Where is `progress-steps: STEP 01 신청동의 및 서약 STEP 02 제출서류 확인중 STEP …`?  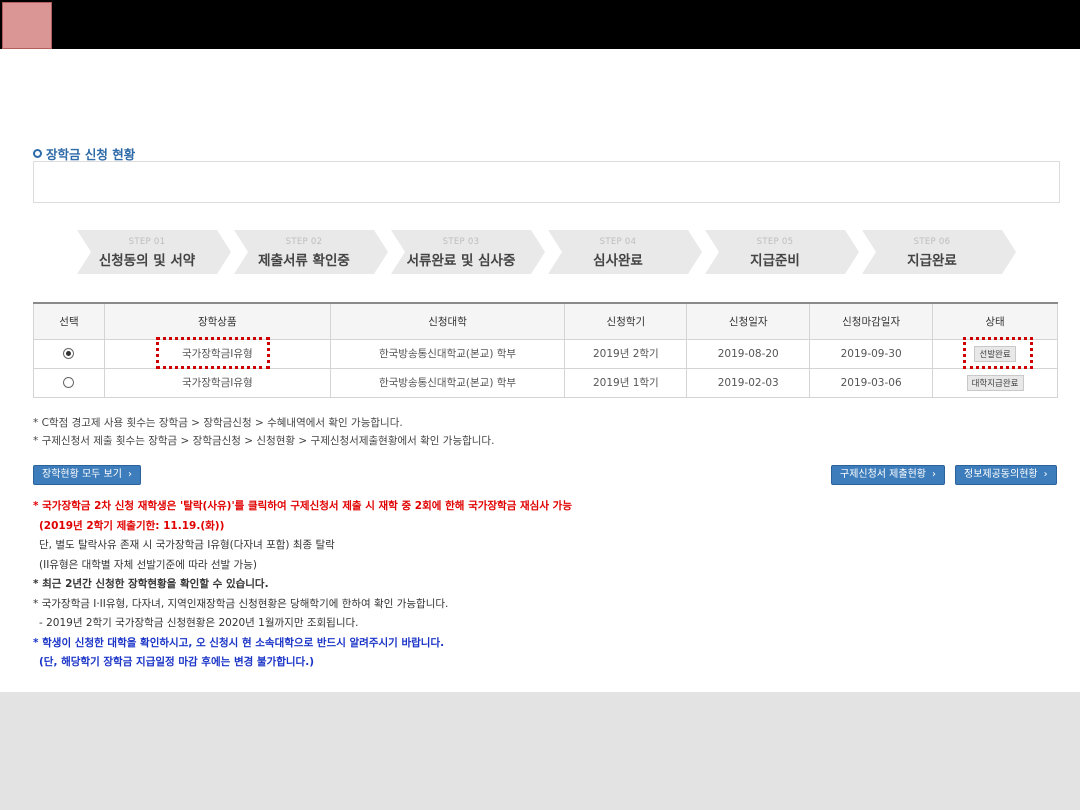 progress-steps: STEP 01 신청동의 및 서약 STEP 02 제출서류 확인중 STEP … is located at coordinates (547, 252).